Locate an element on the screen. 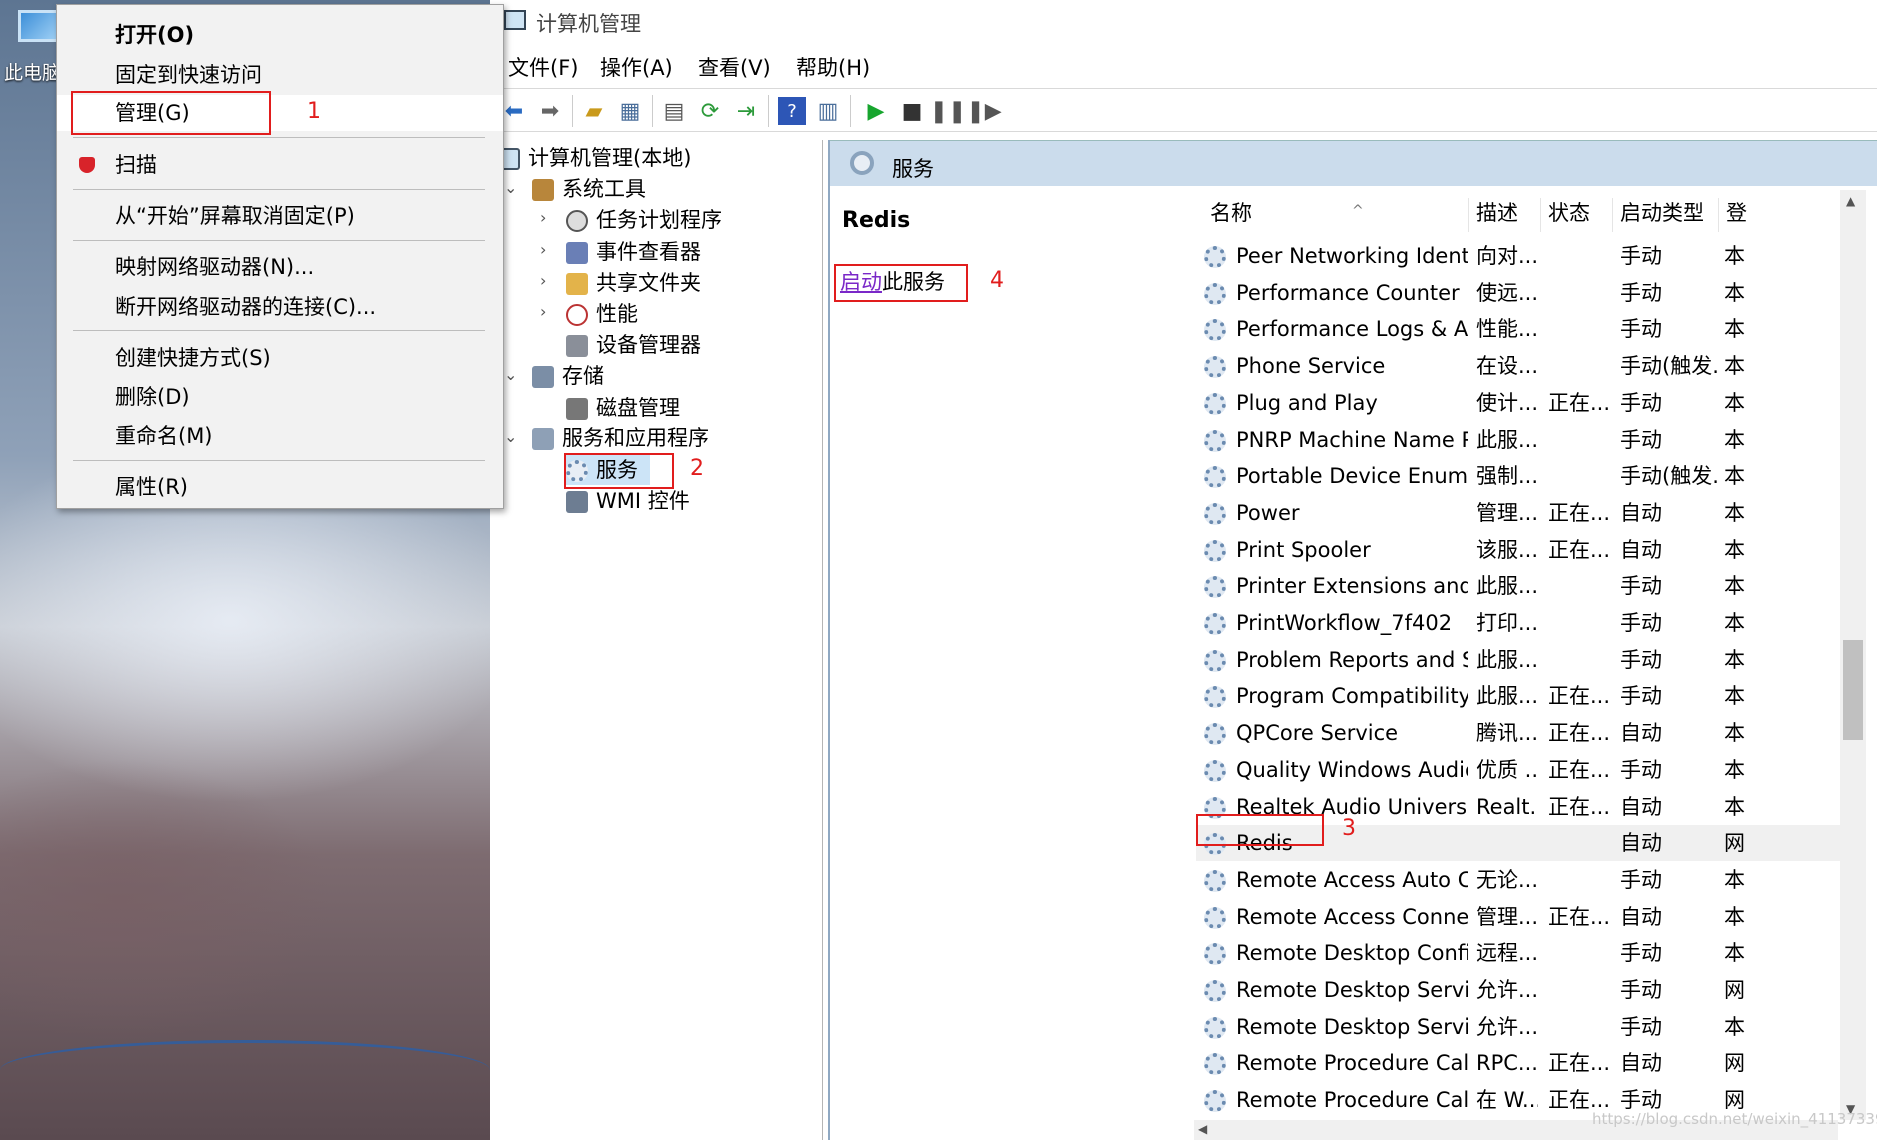 The height and width of the screenshot is (1140, 1877). service-row: Print Spooler 该服... 正在... 自动 本 is located at coordinates (1526, 550).